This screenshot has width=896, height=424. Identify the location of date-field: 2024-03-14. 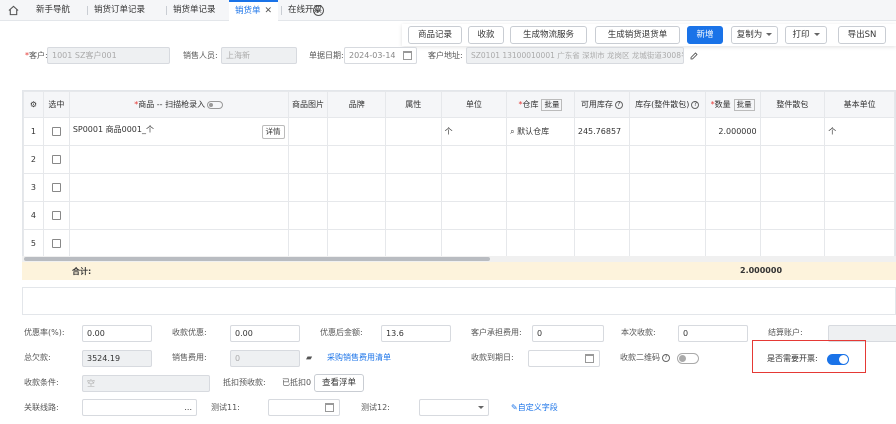
(380, 55).